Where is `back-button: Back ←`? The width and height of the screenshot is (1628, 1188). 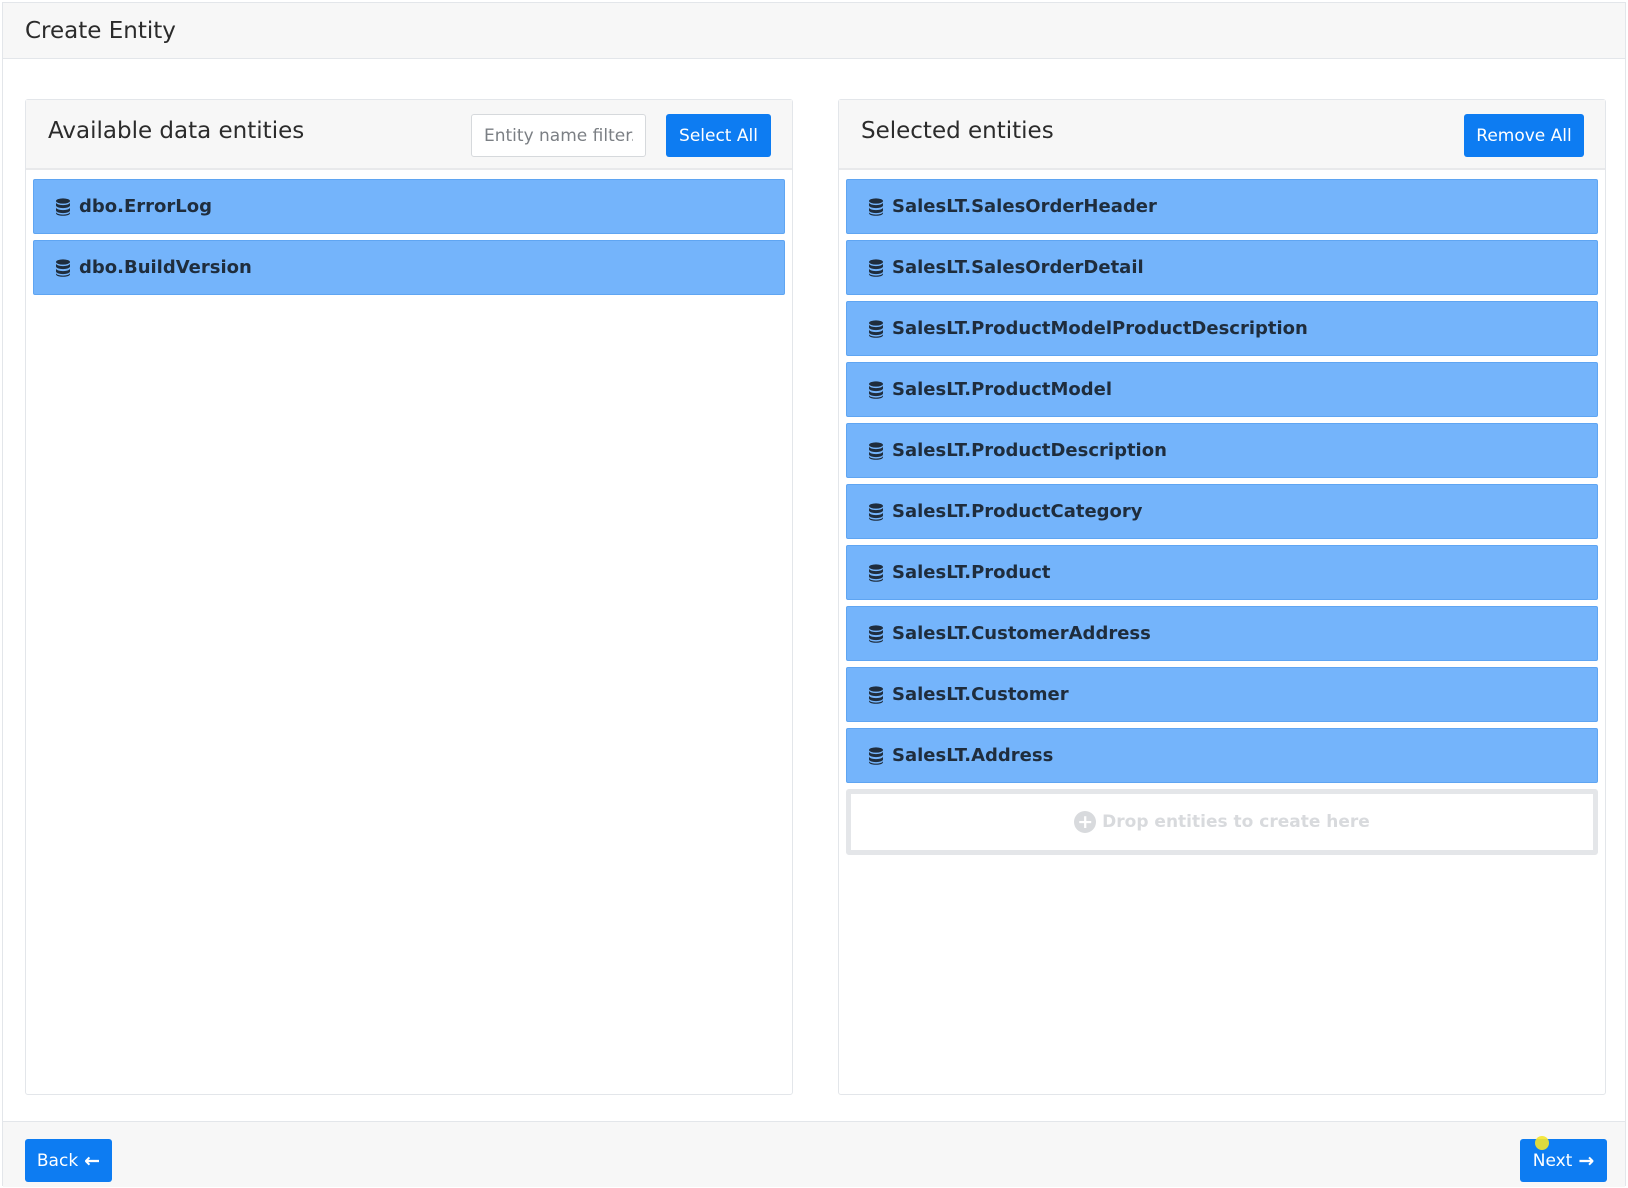 back-button: Back ← is located at coordinates (68, 1160).